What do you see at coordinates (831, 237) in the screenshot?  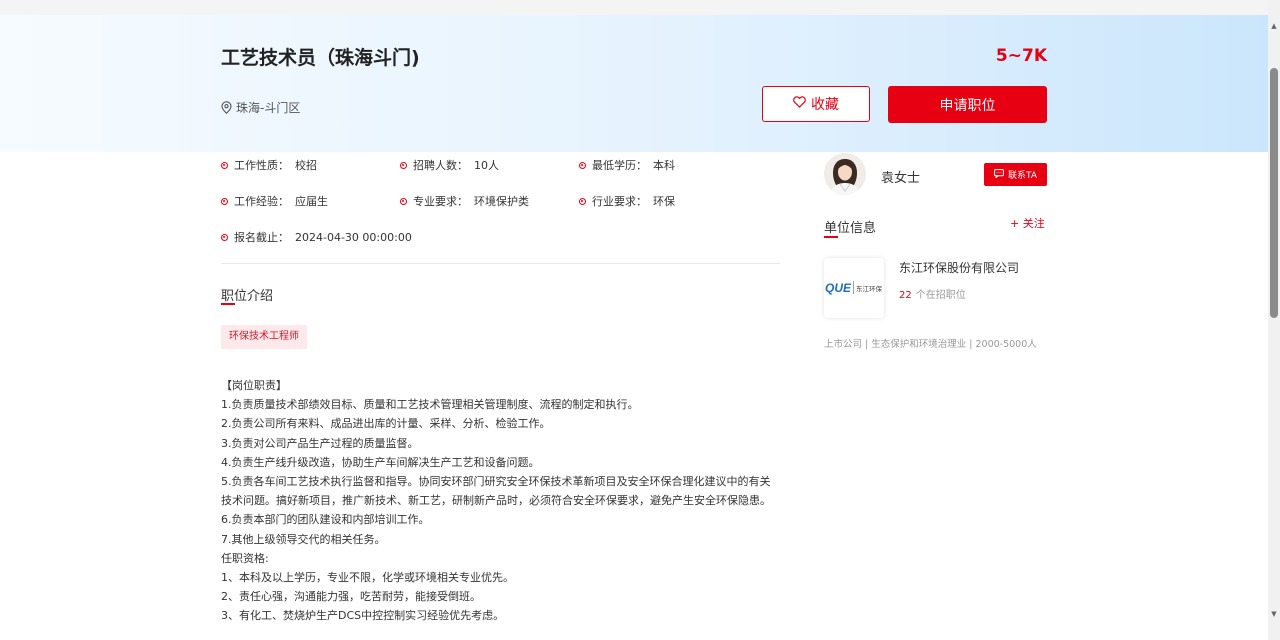 I see `company-title-underline` at bounding box center [831, 237].